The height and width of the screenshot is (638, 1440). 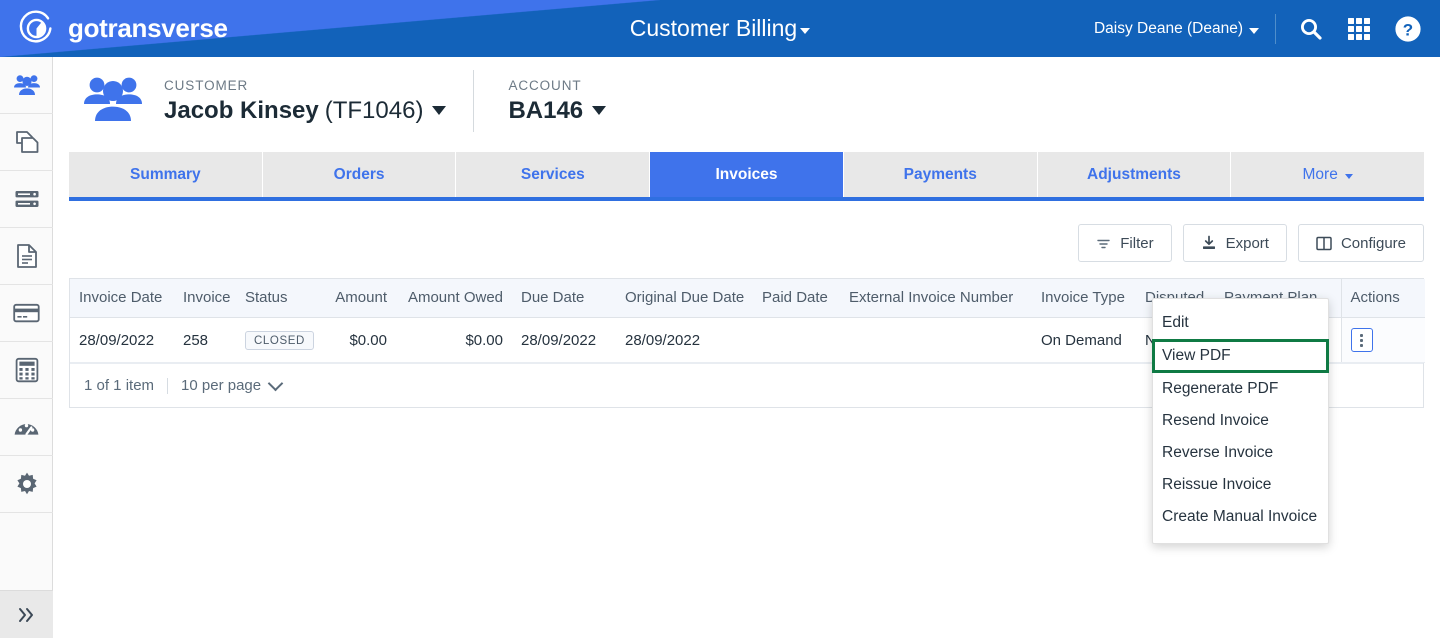 I want to click on cell-status: CLOSED, so click(x=277, y=340).